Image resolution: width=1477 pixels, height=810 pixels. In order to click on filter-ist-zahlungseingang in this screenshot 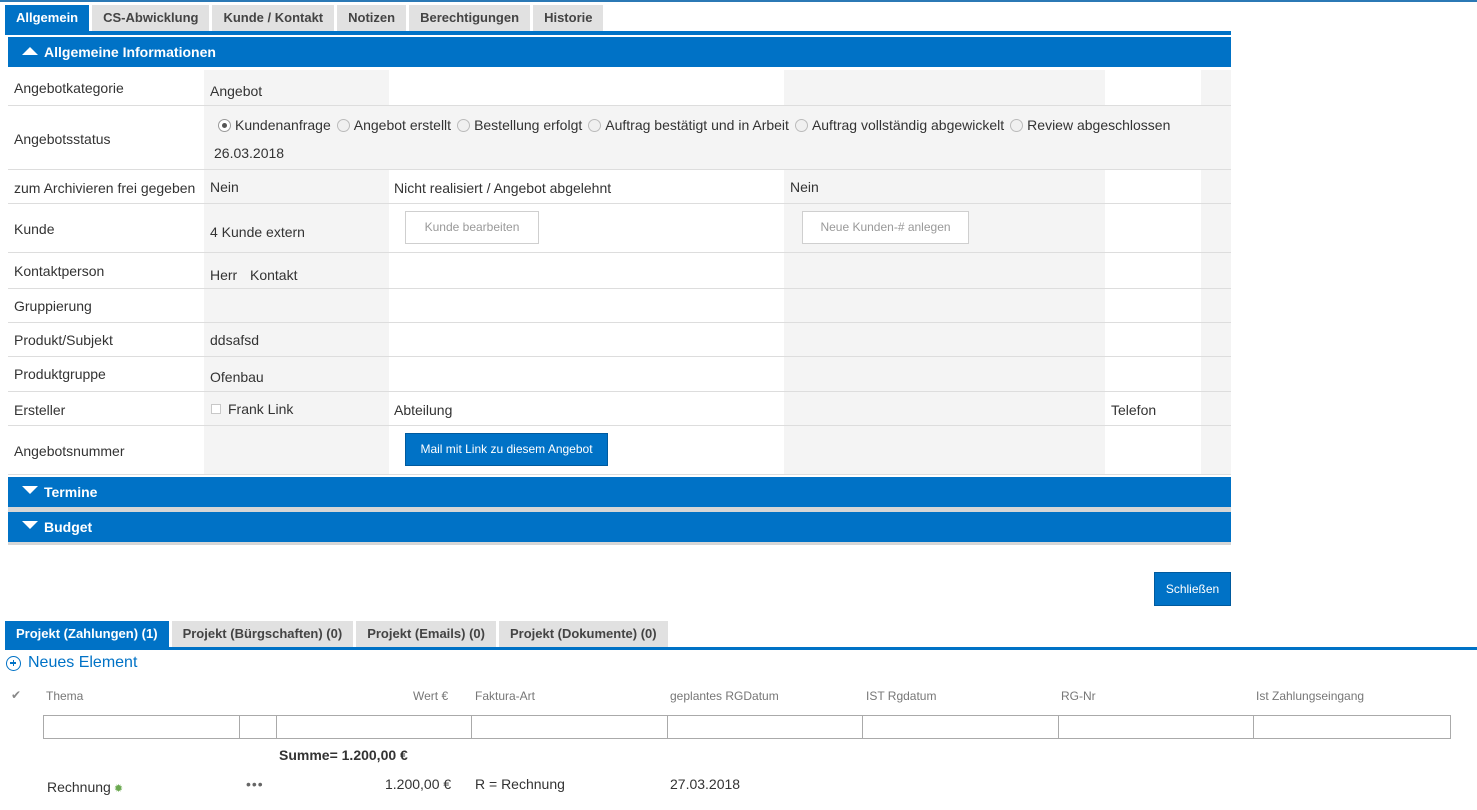, I will do `click(1352, 727)`.